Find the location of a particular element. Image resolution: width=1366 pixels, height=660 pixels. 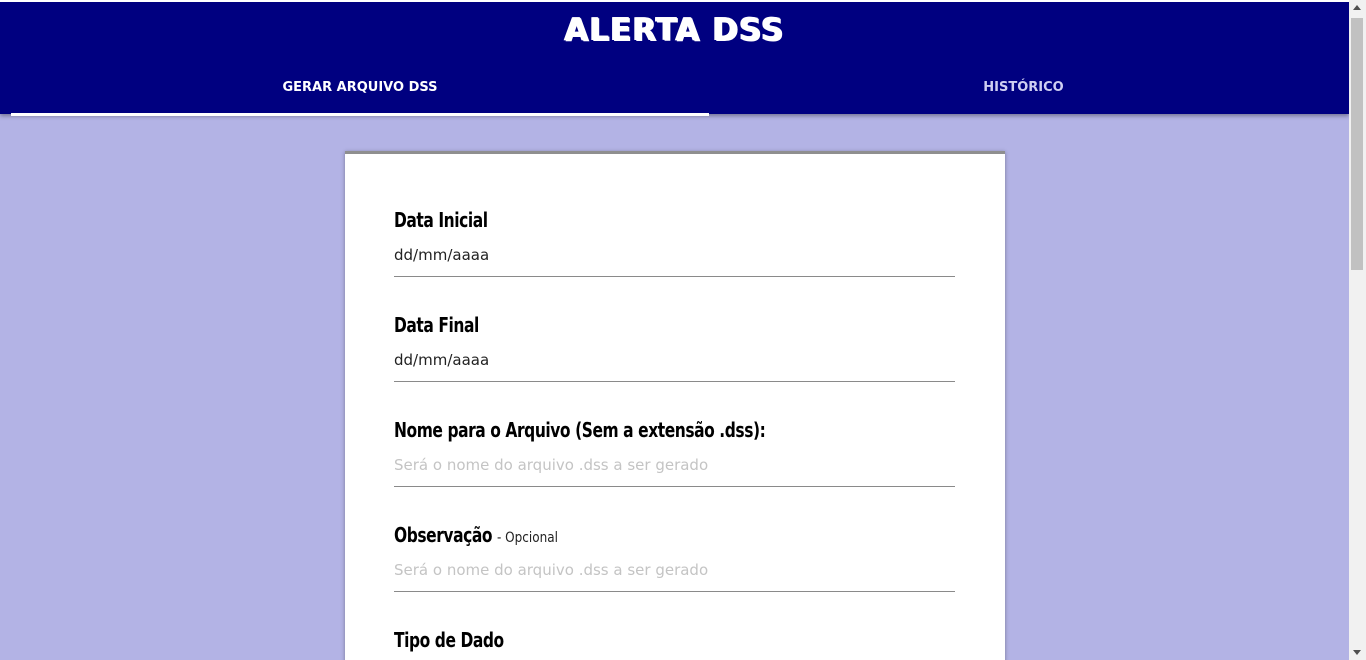

data-inicial-label: Data Inicial is located at coordinates (441, 220).